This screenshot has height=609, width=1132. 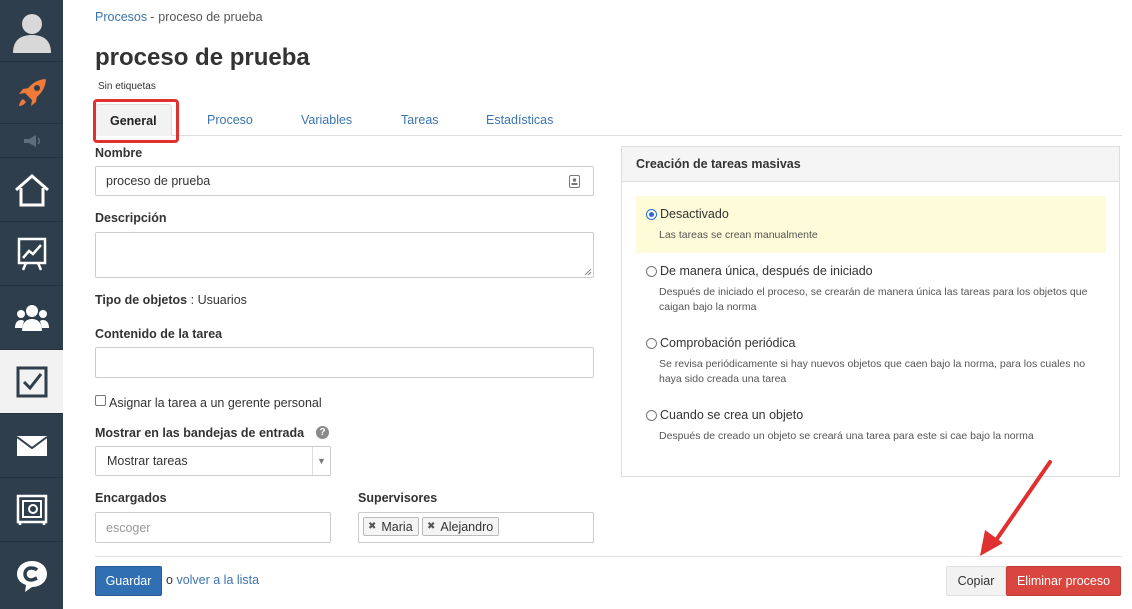 What do you see at coordinates (217, 580) in the screenshot?
I see `back-to-list-link: volver a la lista` at bounding box center [217, 580].